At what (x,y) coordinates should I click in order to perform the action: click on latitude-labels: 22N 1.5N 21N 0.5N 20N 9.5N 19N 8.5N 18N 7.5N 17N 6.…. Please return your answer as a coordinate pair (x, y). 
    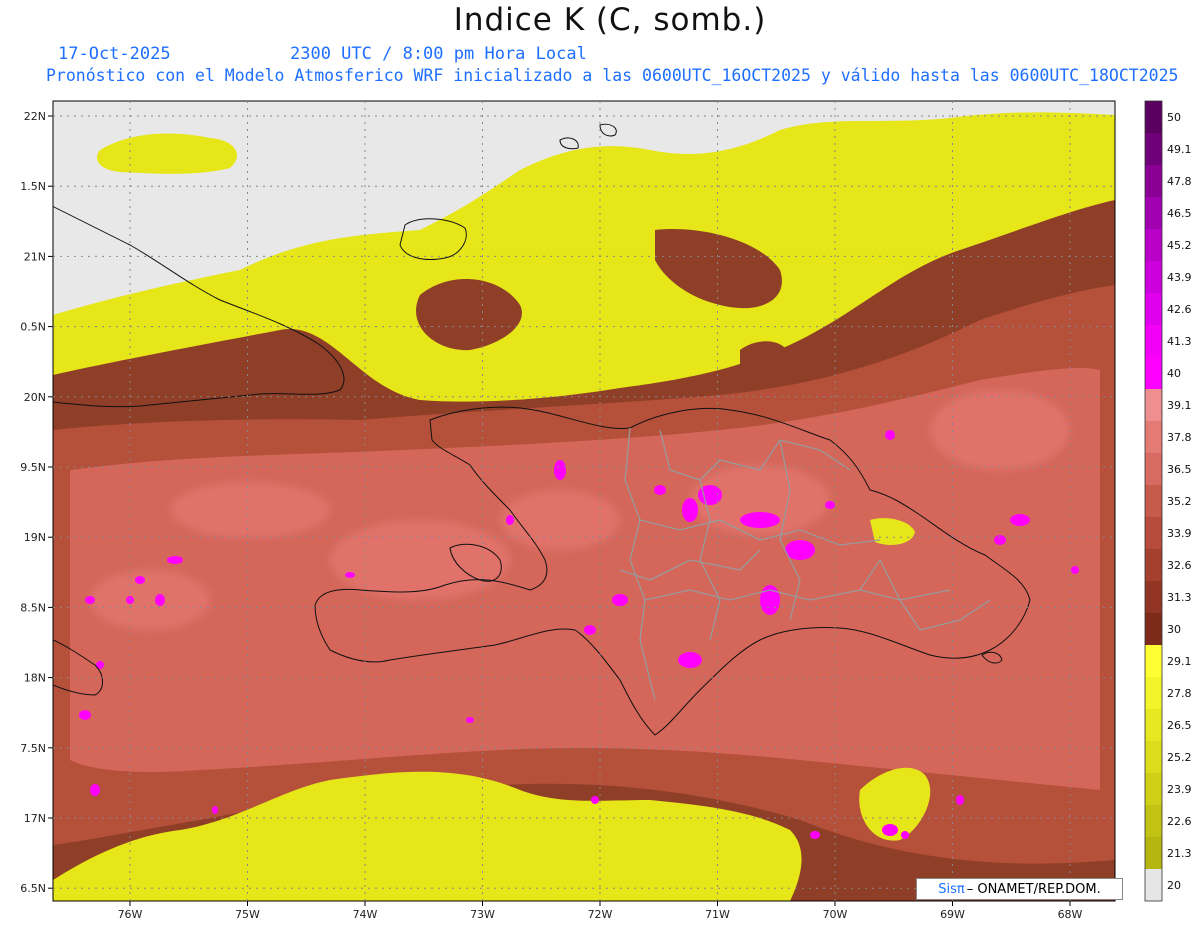
    Looking at the image, I should click on (33, 502).